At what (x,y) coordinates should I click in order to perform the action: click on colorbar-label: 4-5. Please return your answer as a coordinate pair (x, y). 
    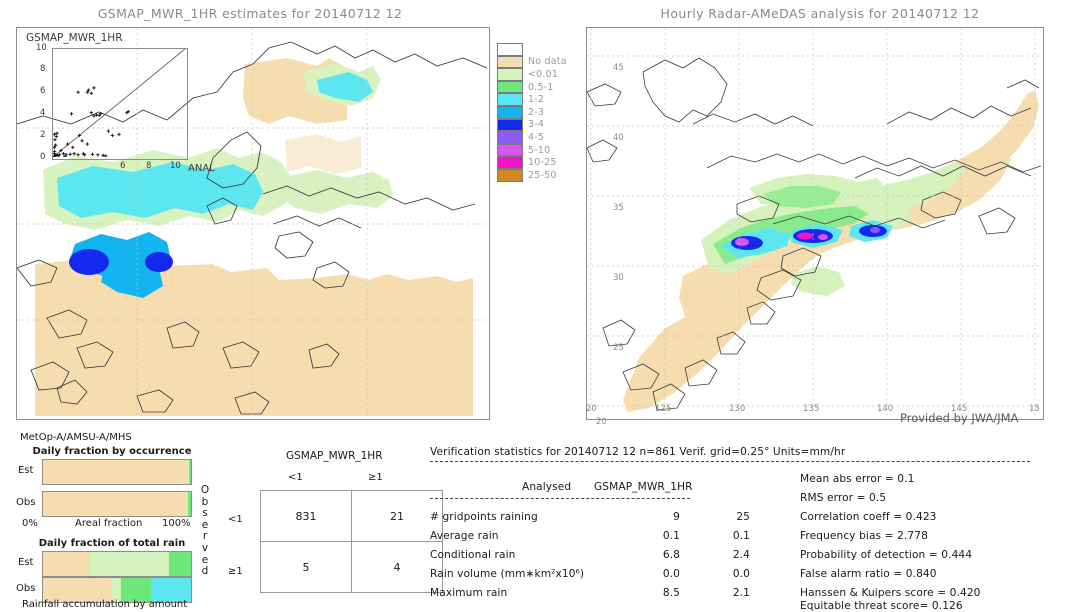
    Looking at the image, I should click on (536, 137).